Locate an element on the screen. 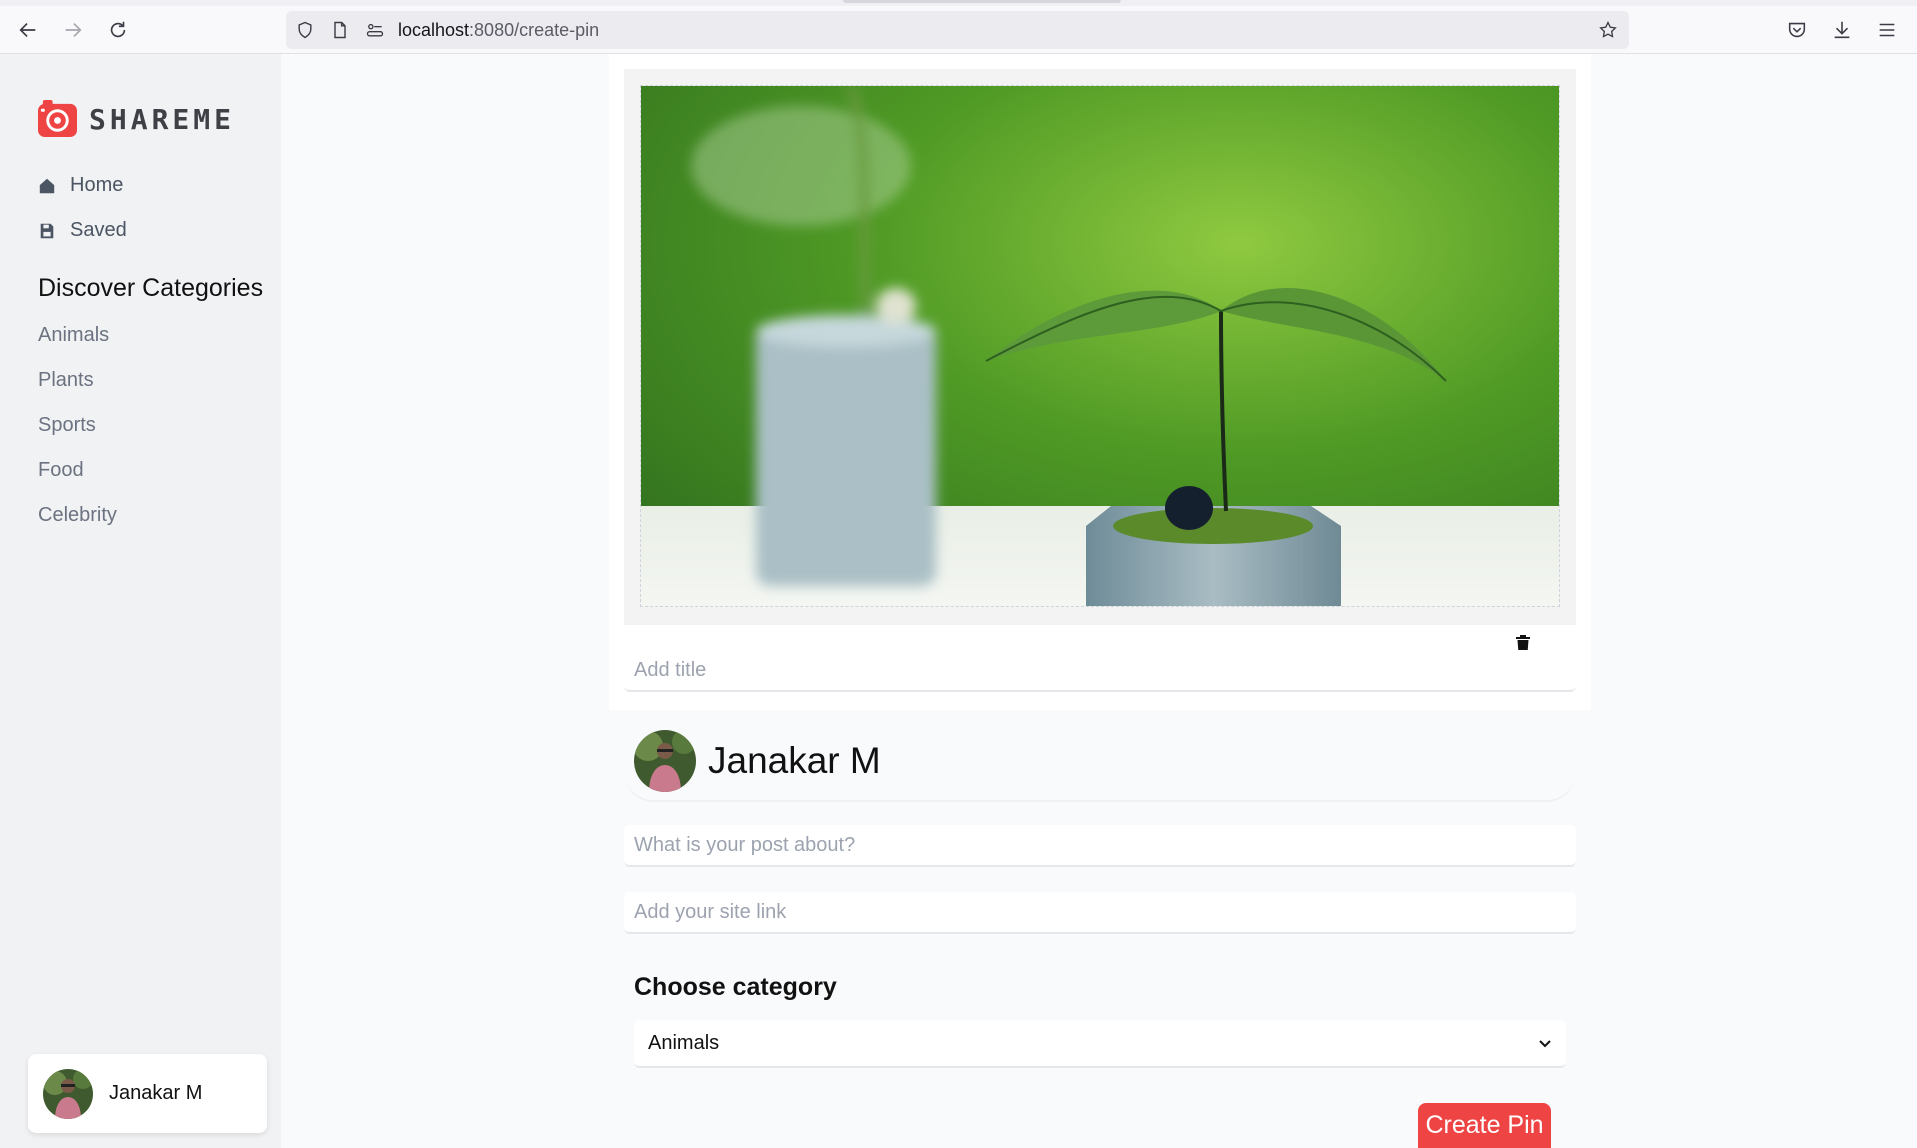 The height and width of the screenshot is (1148, 1917). category-animals: Animals is located at coordinates (73, 335).